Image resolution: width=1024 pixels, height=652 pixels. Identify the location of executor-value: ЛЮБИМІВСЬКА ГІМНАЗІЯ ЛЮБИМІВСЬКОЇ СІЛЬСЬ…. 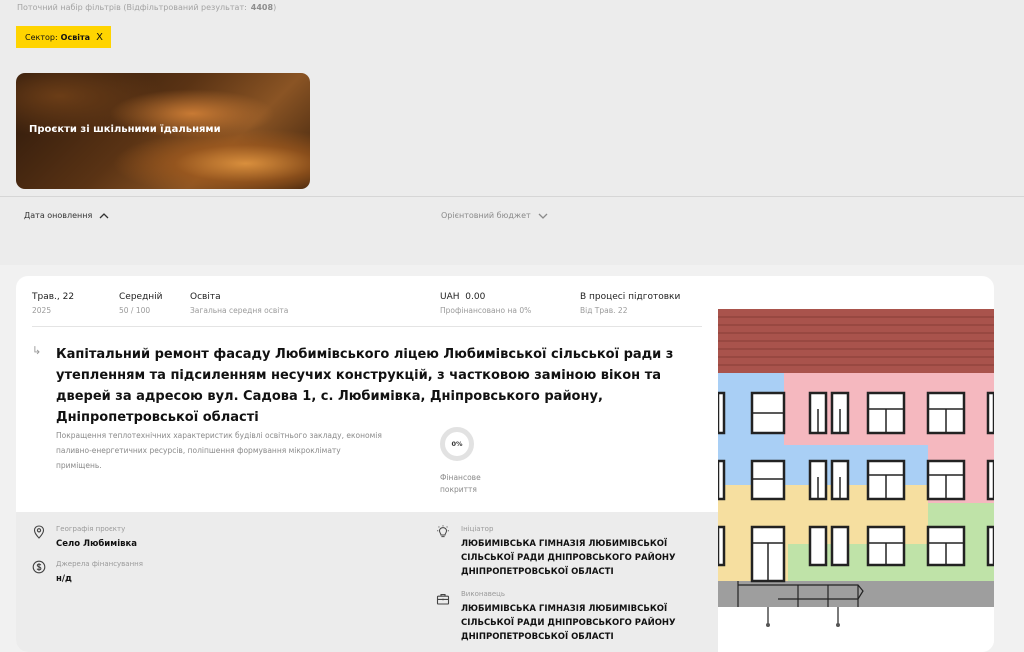
(568, 623).